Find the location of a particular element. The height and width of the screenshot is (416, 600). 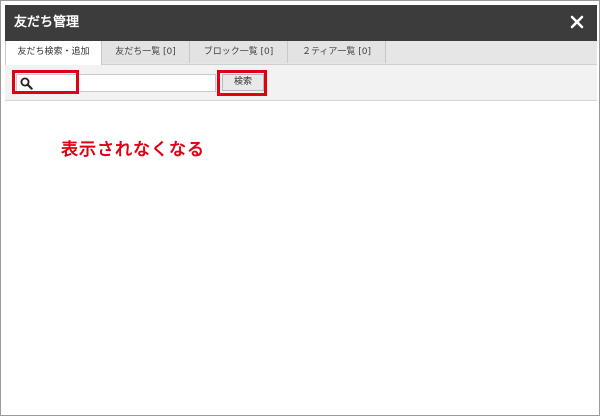

title-bar: 友だち管理 is located at coordinates (301, 23).